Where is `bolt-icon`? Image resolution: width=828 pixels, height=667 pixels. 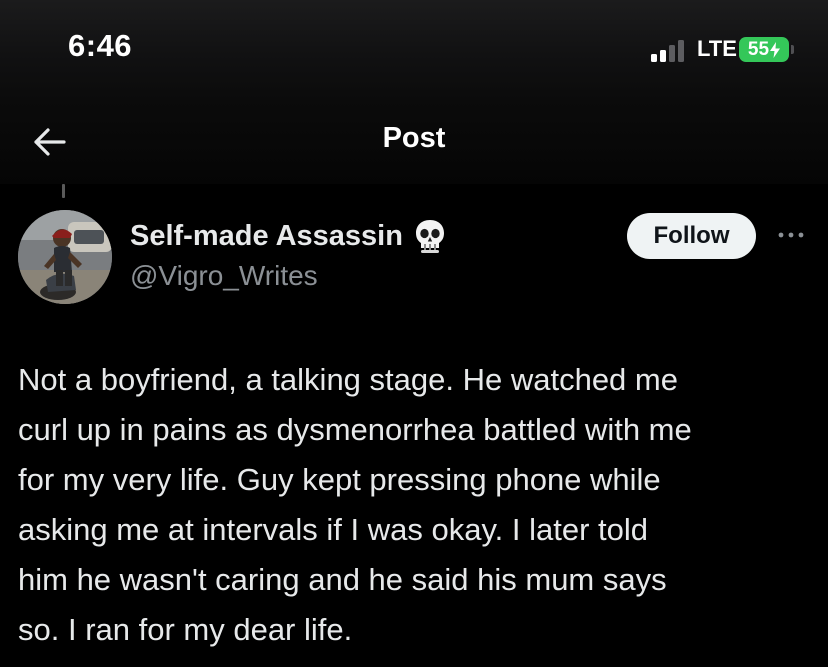 bolt-icon is located at coordinates (775, 49).